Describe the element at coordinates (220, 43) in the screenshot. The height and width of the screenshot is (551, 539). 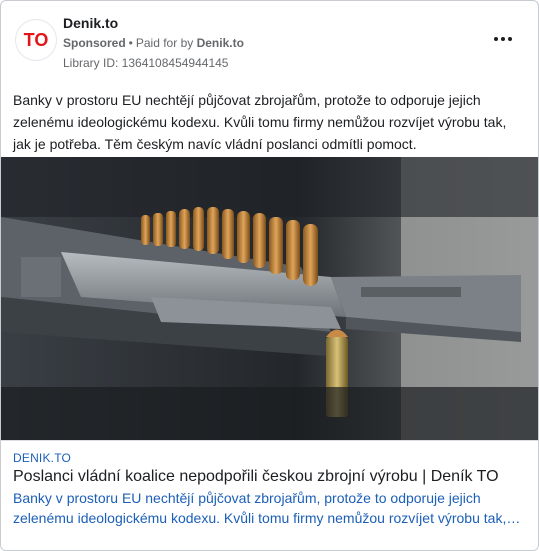
I see `payer-name: Denik.to` at that location.